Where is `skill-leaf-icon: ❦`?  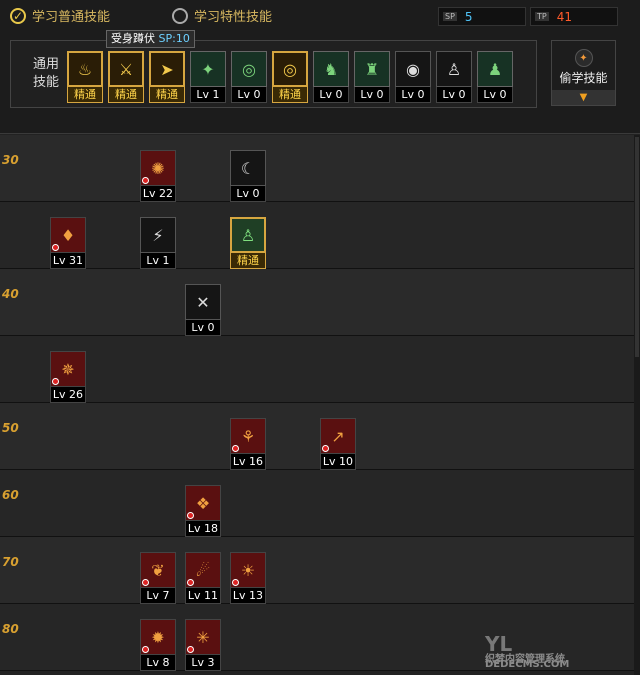 skill-leaf-icon: ❦ is located at coordinates (158, 570).